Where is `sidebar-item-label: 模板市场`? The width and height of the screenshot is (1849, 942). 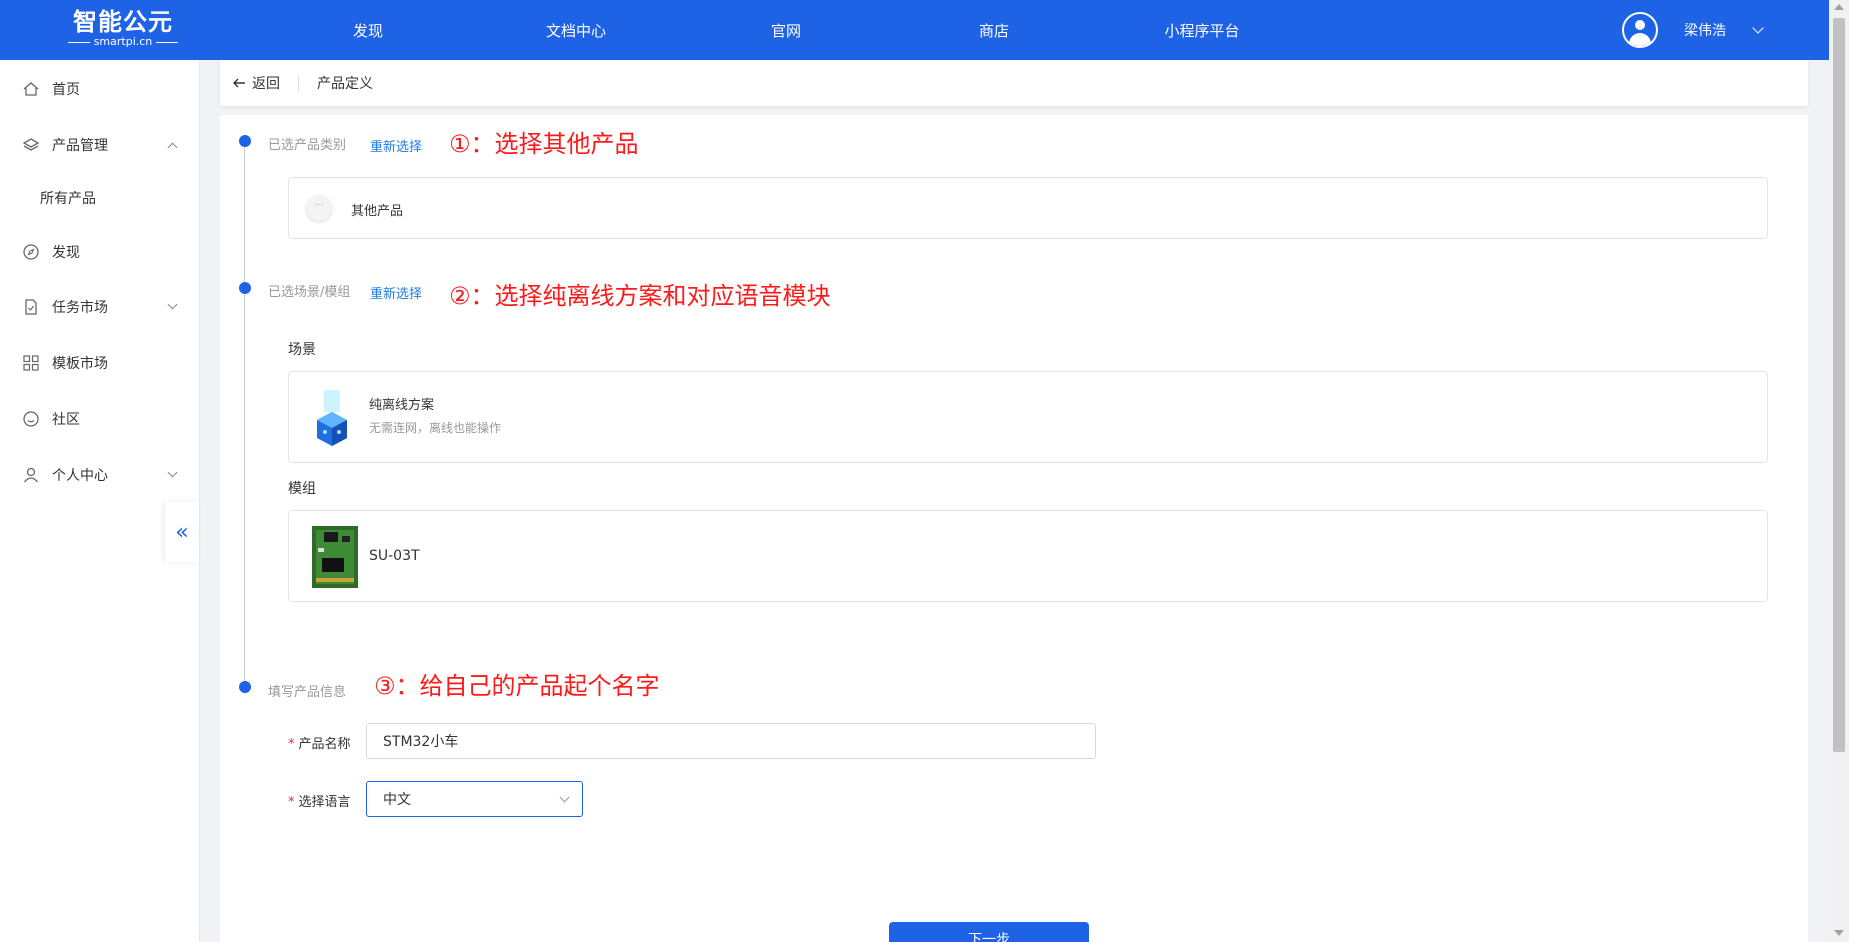 sidebar-item-label: 模板市场 is located at coordinates (80, 364).